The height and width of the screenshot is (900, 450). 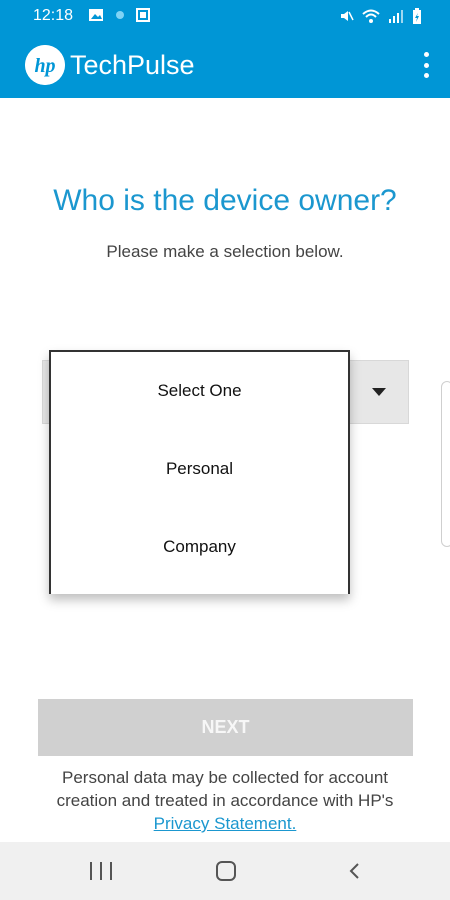 I want to click on status-right-icons, so click(x=380, y=16).